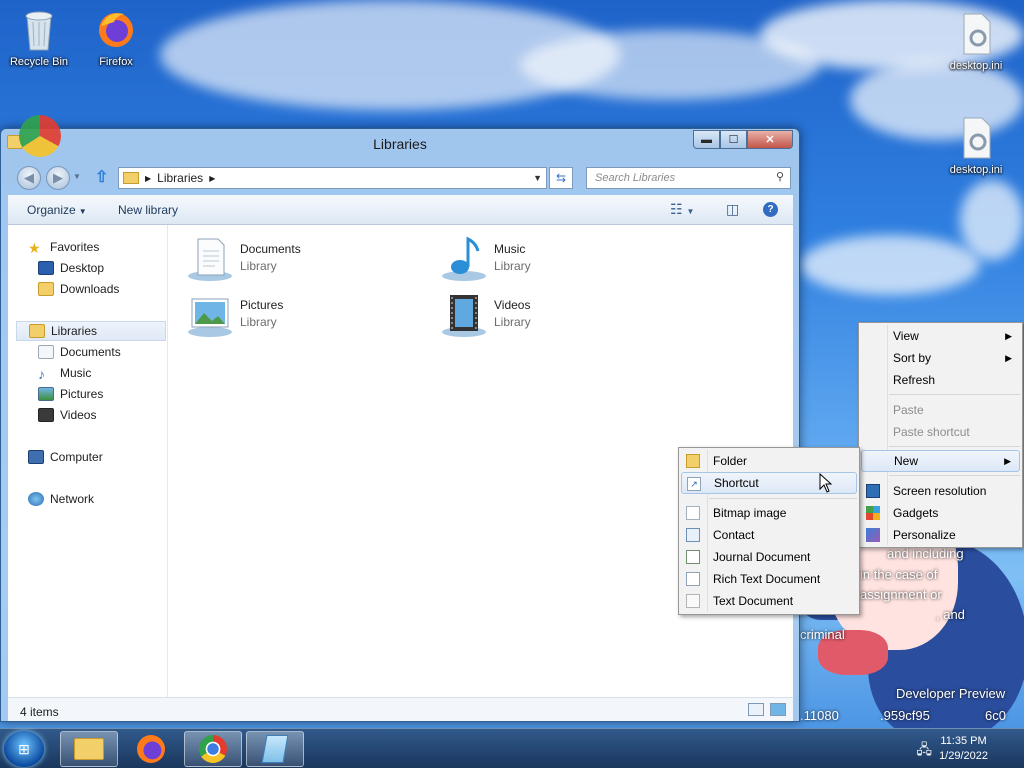  Describe the element at coordinates (74, 331) in the screenshot. I see `nav-label: Libraries` at that location.